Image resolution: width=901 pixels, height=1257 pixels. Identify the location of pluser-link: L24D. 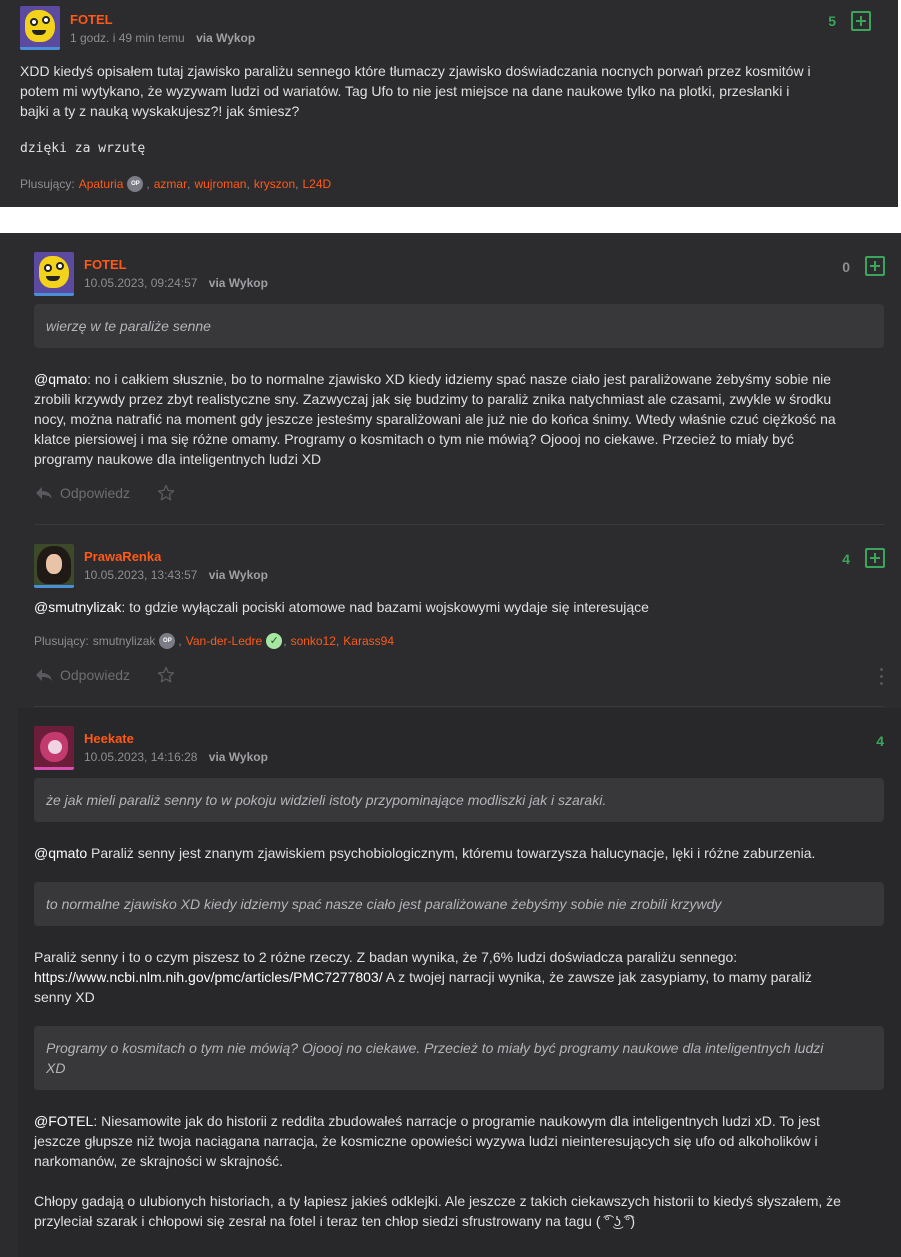
(317, 184).